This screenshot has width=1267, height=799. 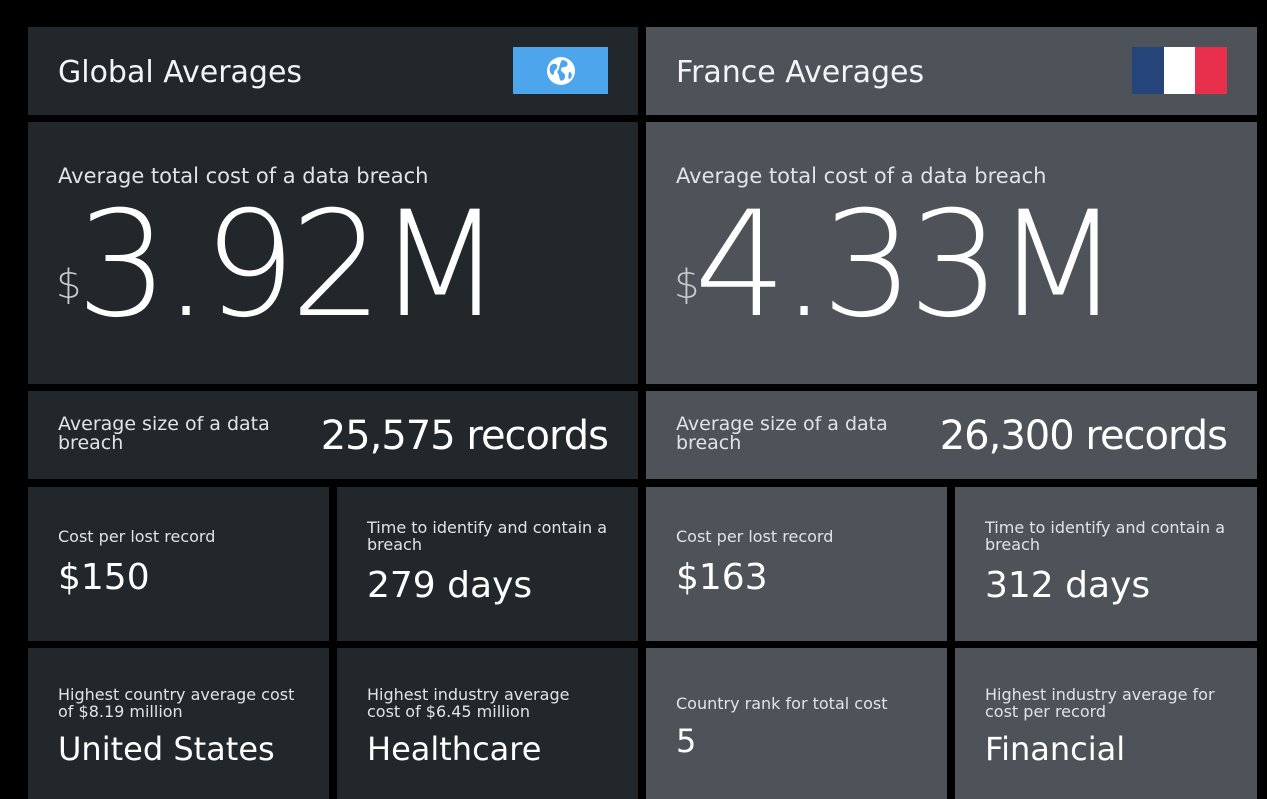 I want to click on global-size-value: 25,575 records, so click(x=464, y=436).